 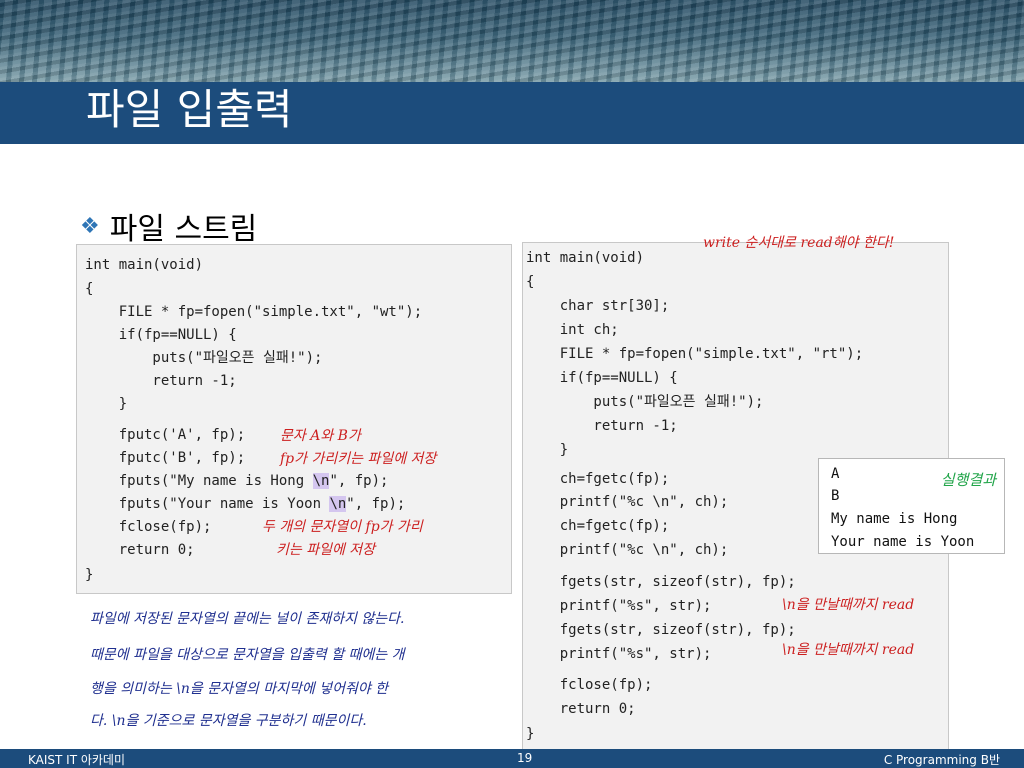 I want to click on bullet-heading-text: 파일 스트림, so click(x=183, y=229).